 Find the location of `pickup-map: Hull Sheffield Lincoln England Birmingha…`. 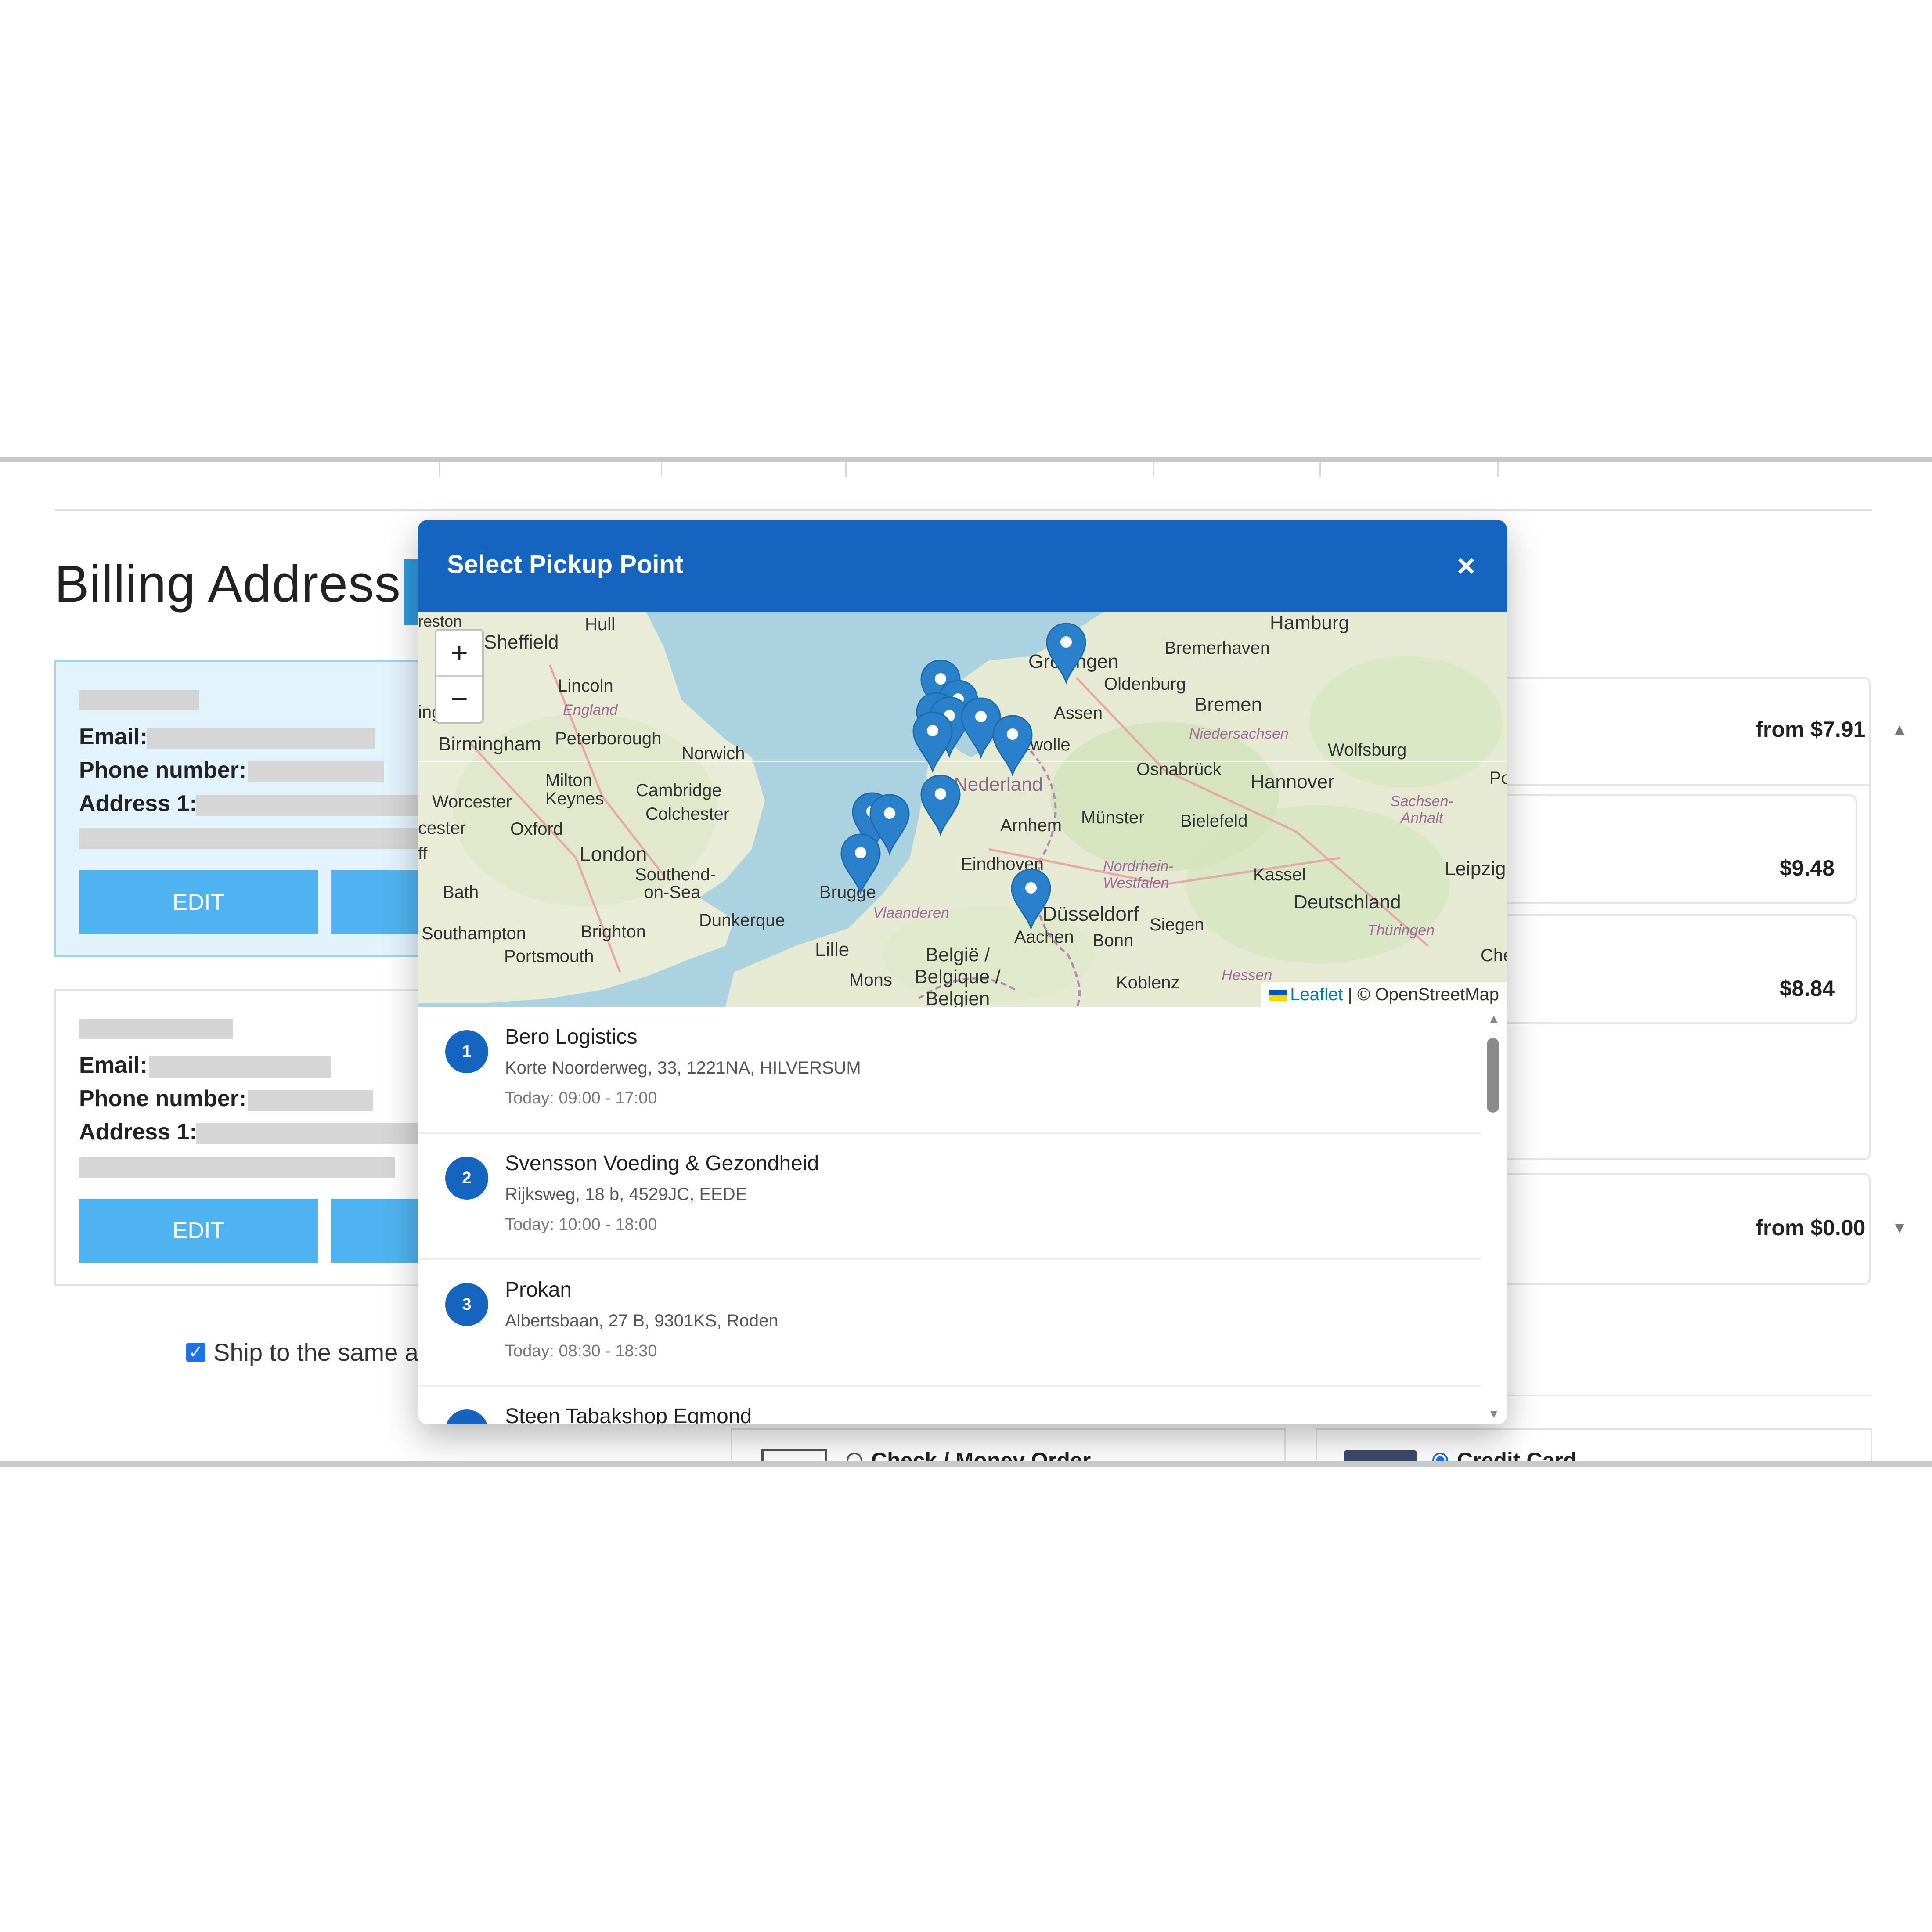

pickup-map: Hull Sheffield Lincoln England Birmingha… is located at coordinates (962, 809).